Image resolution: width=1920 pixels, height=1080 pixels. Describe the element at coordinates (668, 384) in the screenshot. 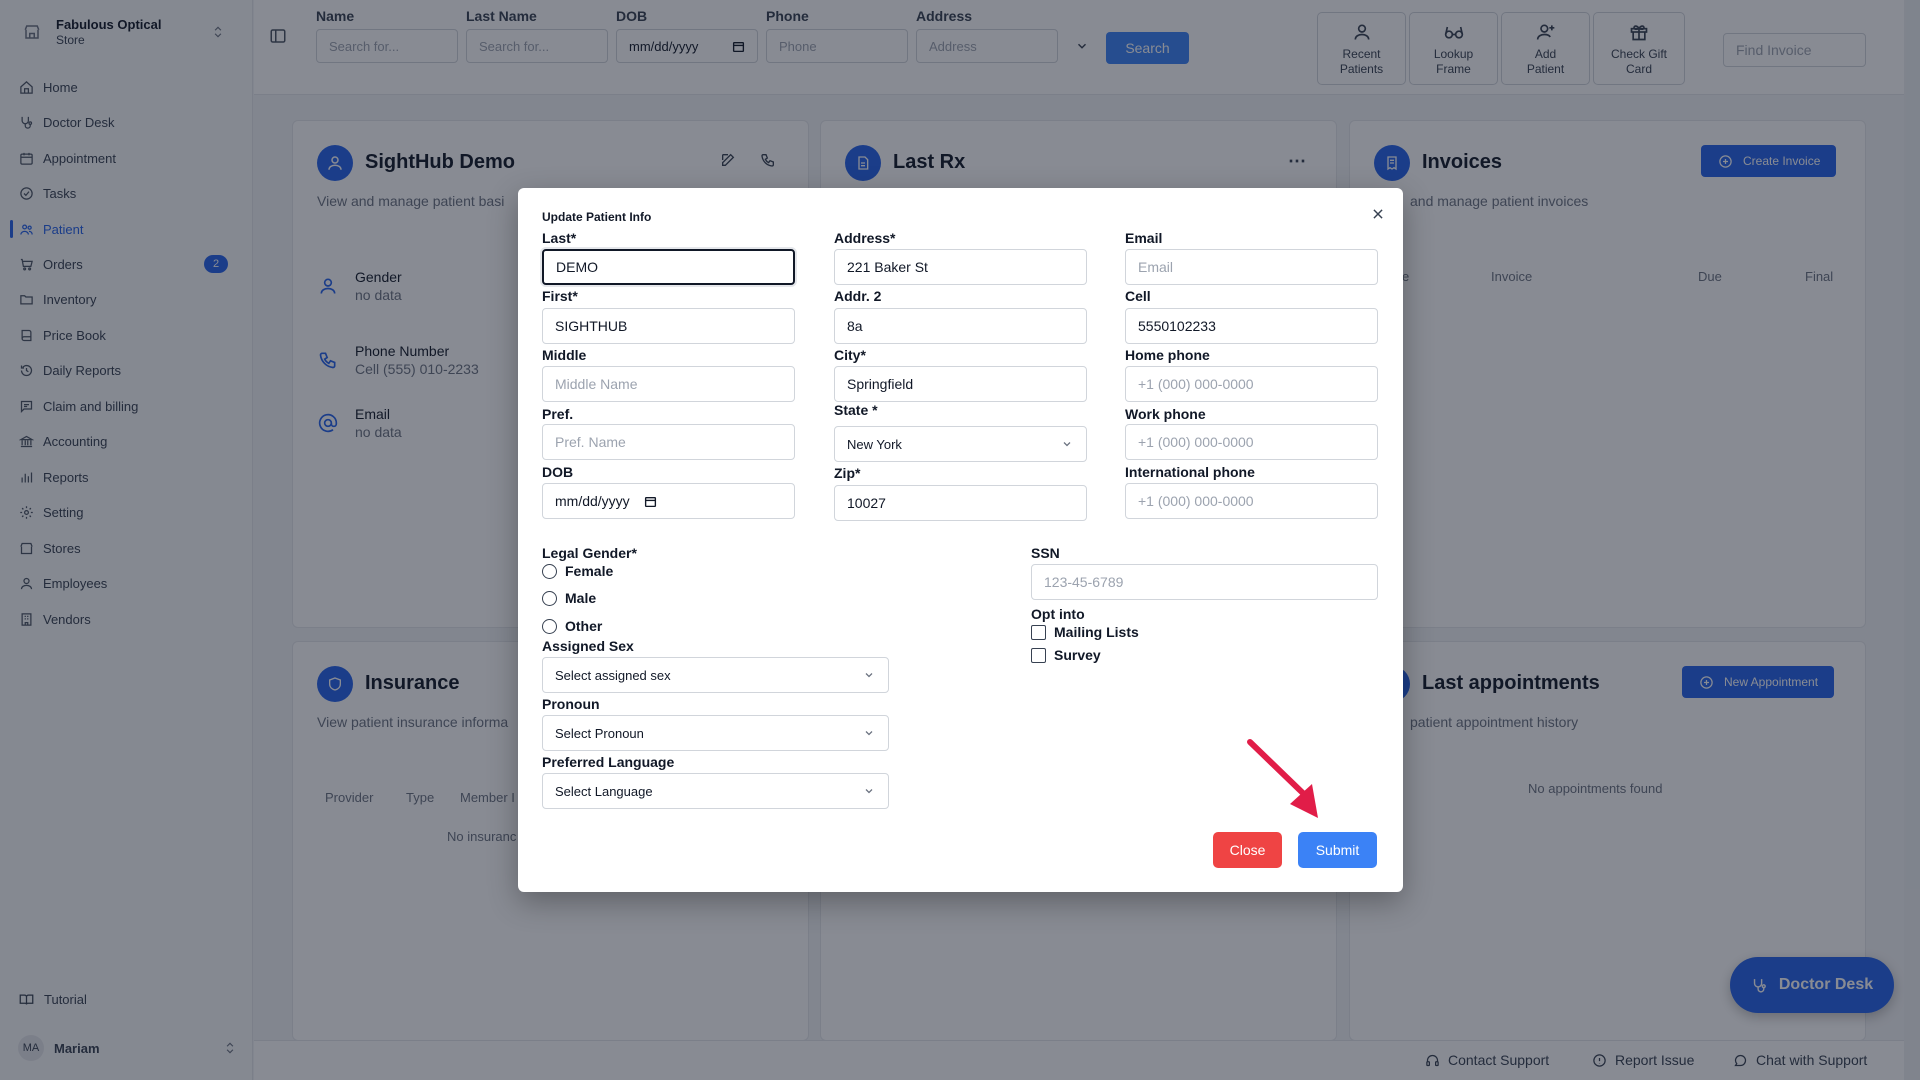

I see `middle-name-input: Middle Name` at that location.